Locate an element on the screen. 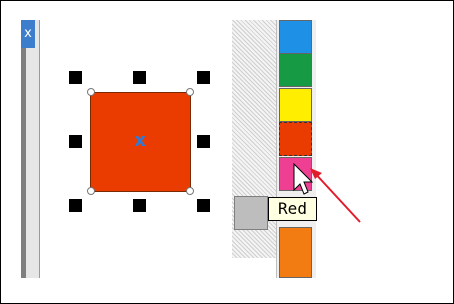  annotation-arrow-head is located at coordinates (316, 173).